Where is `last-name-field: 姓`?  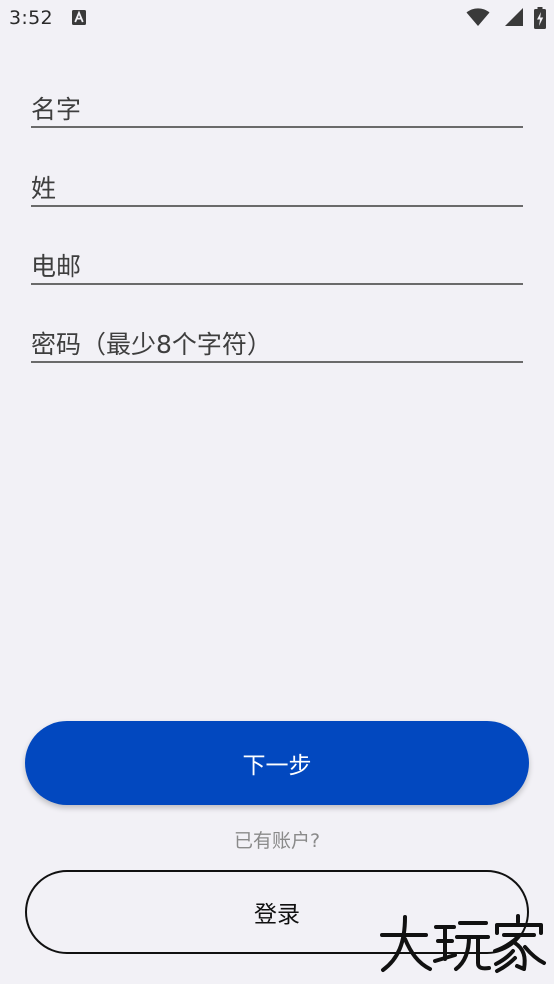
last-name-field: 姓 is located at coordinates (277, 177).